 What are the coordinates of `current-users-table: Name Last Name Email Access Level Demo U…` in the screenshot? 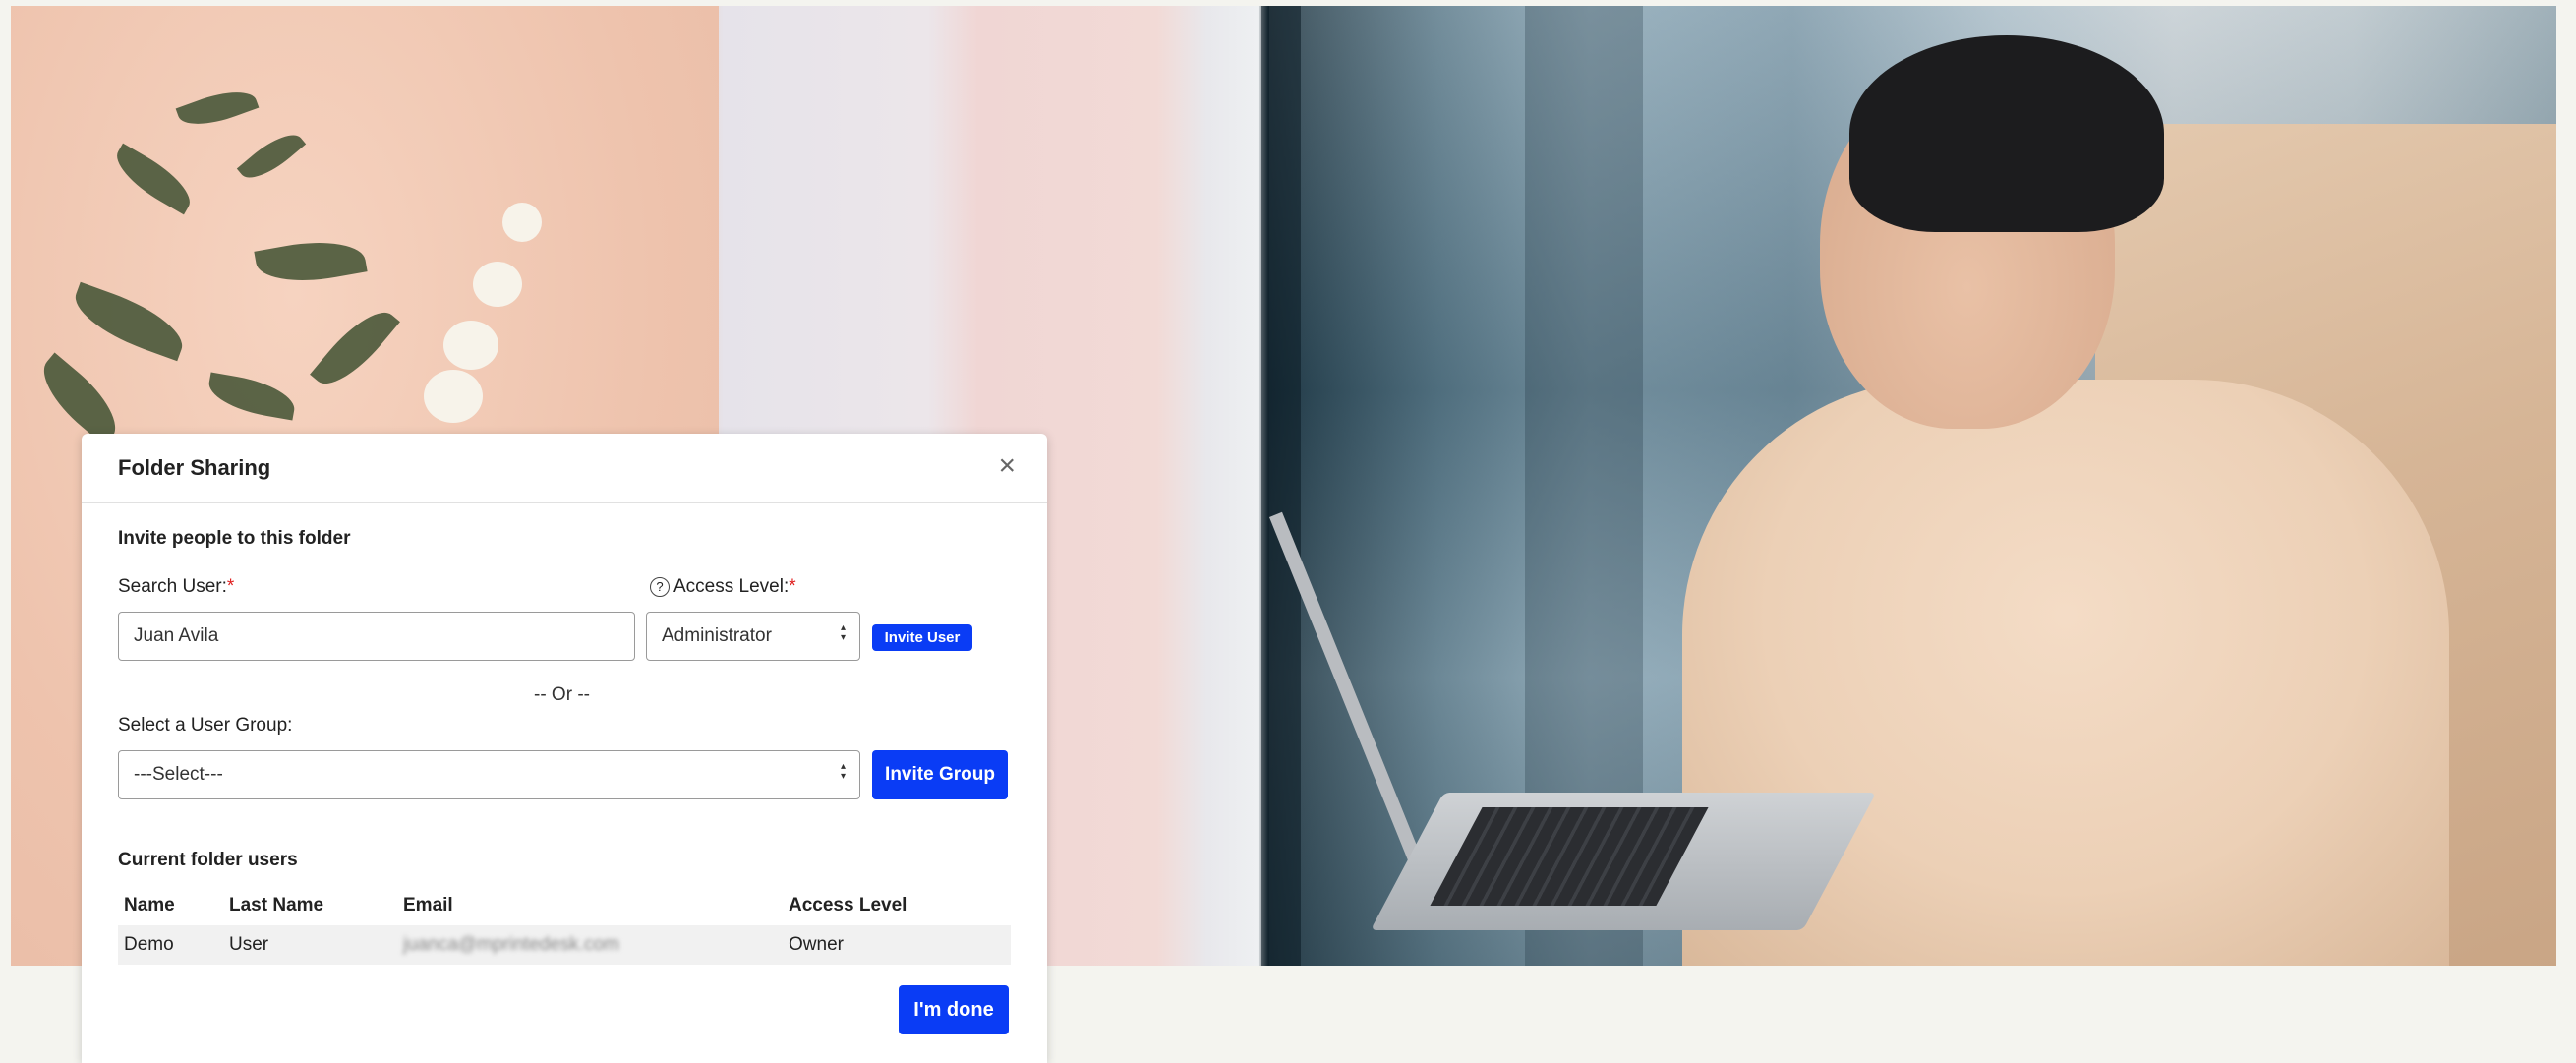 It's located at (564, 926).